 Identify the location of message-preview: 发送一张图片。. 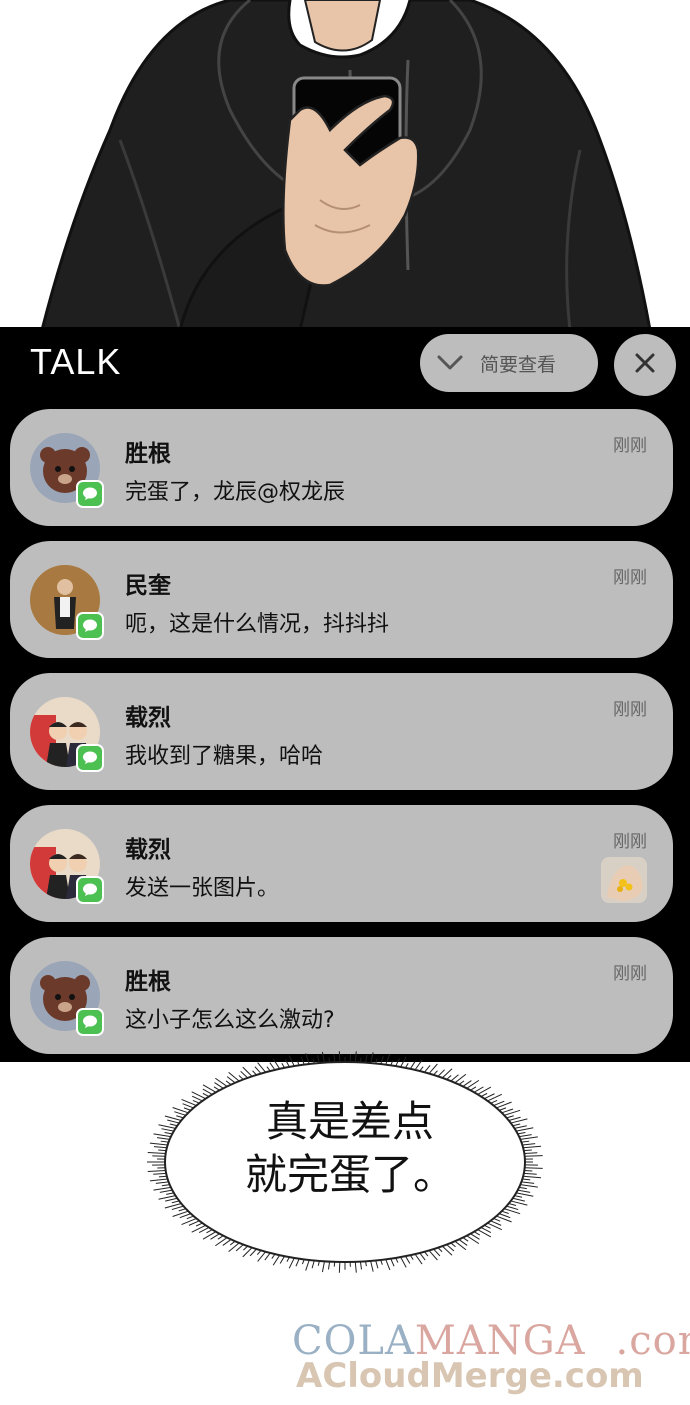
(202, 888).